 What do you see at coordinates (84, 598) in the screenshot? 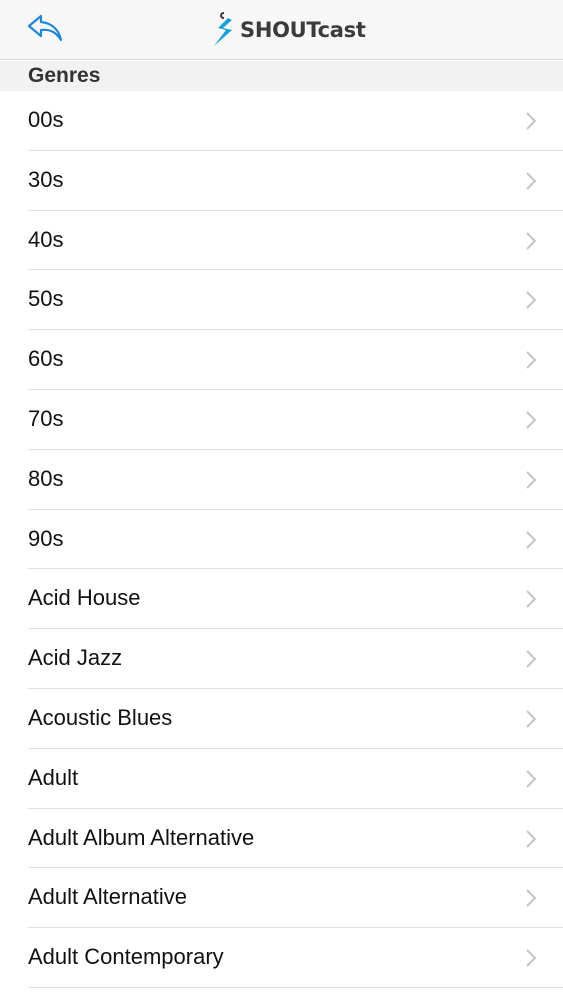
I see `genre-label: Acid House` at bounding box center [84, 598].